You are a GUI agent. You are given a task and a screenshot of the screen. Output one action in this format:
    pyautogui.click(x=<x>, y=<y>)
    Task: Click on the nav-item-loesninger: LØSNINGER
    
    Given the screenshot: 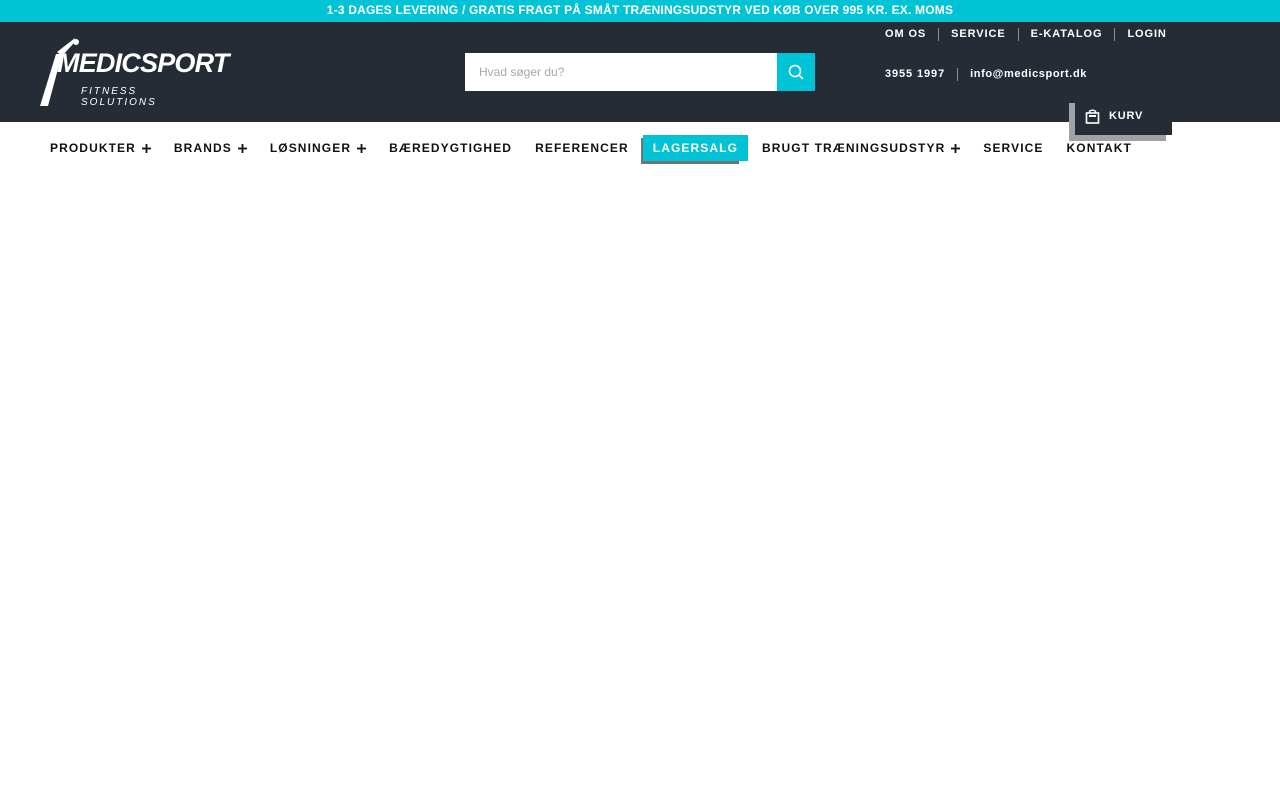 What is the action you would take?
    pyautogui.click(x=318, y=148)
    